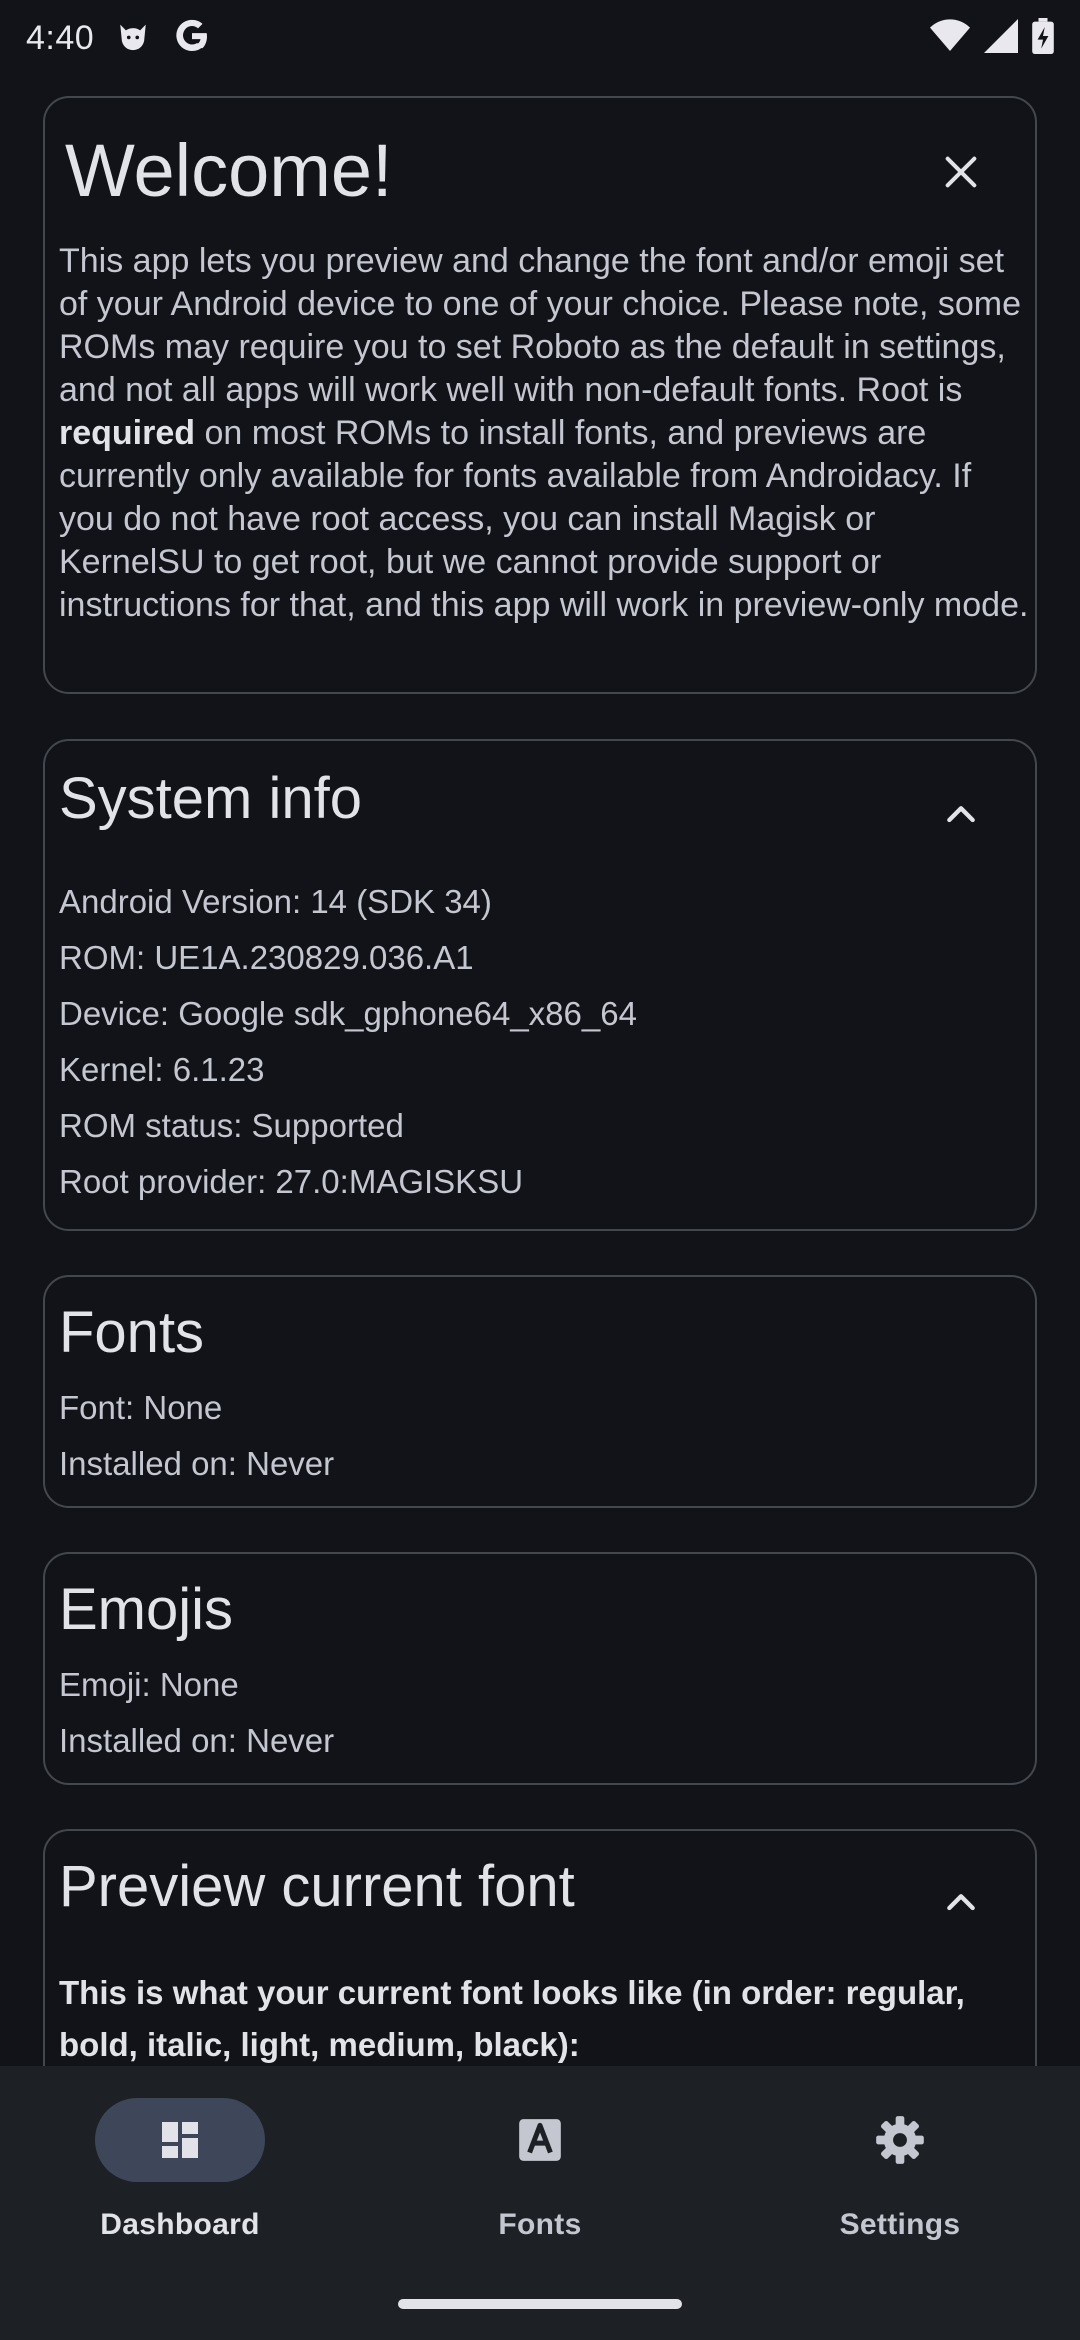 The width and height of the screenshot is (1080, 2340). What do you see at coordinates (540, 1668) in the screenshot?
I see `emojis-card: Emojis Emoji: None Installed on: Never` at bounding box center [540, 1668].